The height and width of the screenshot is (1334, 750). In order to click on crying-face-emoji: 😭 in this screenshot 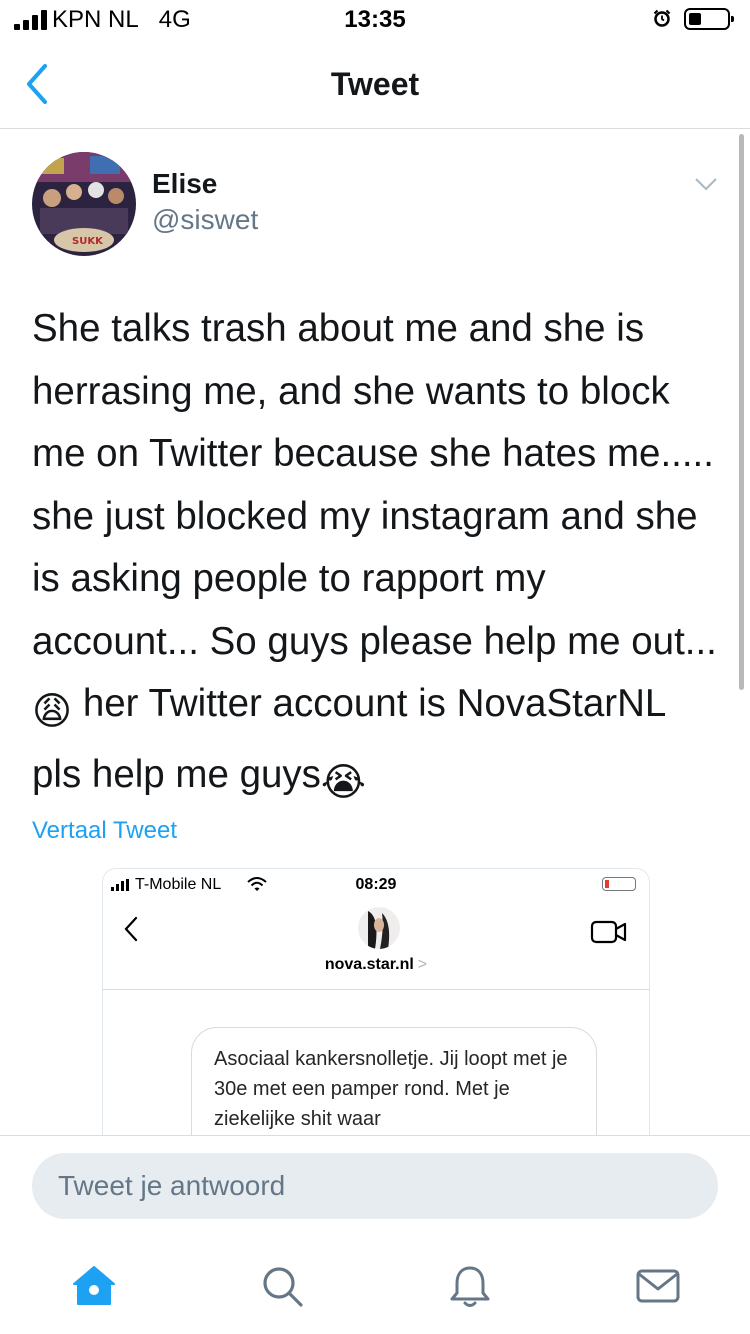, I will do `click(343, 782)`.